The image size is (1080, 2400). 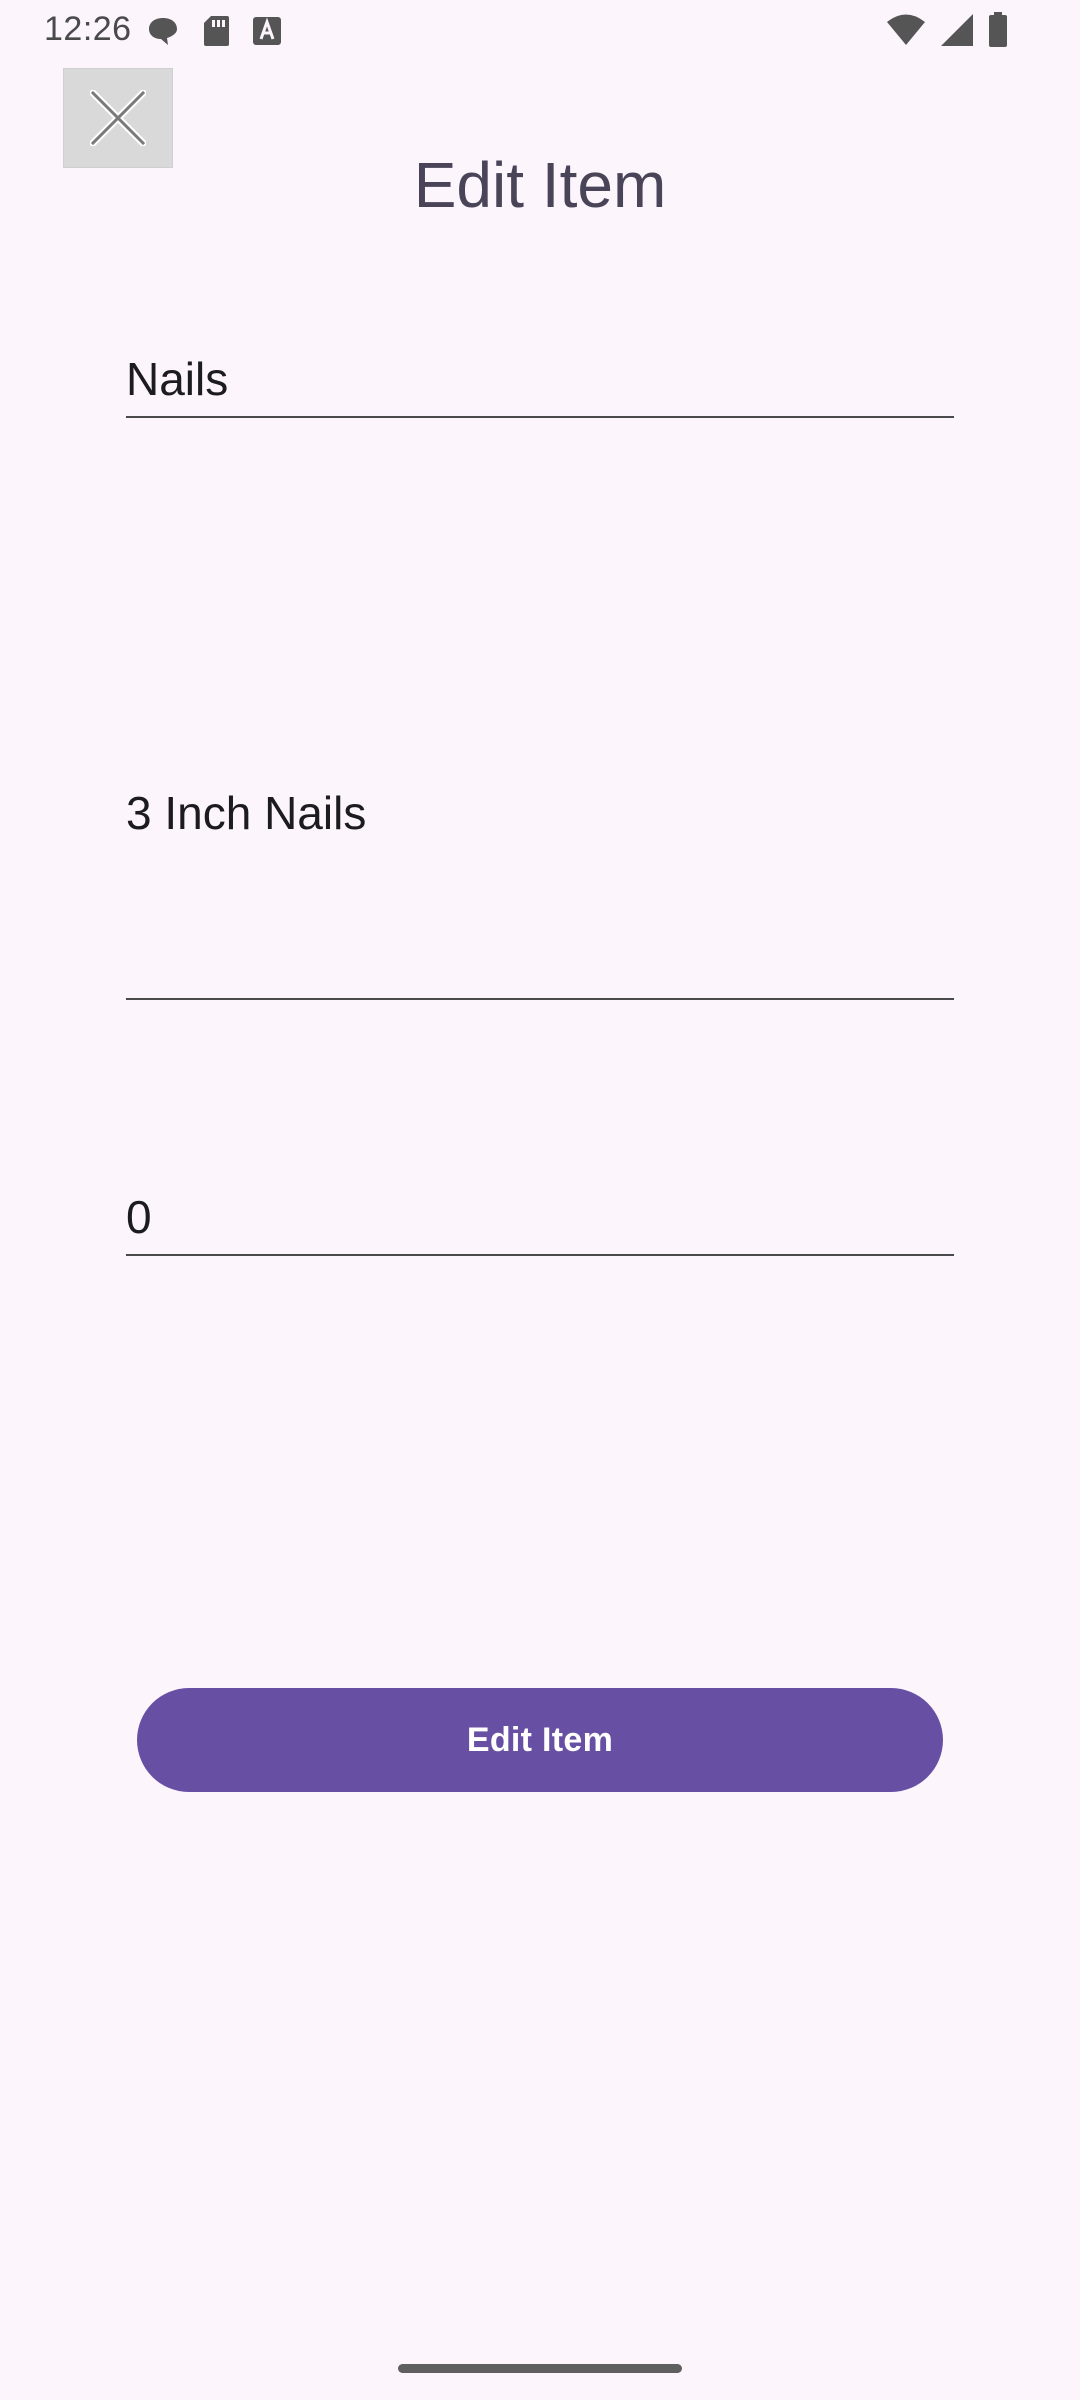 I want to click on sd-card-icon, so click(x=216, y=31).